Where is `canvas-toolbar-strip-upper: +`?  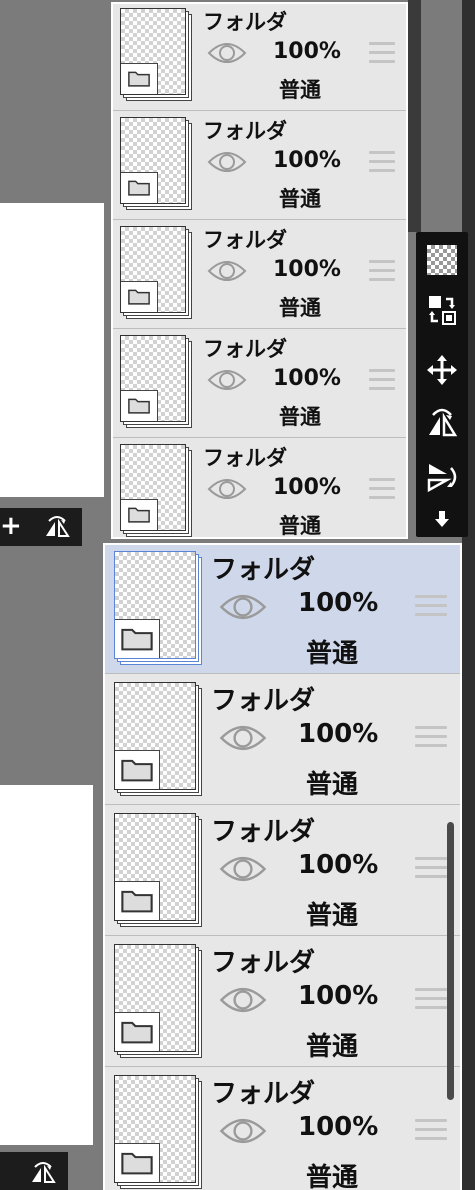 canvas-toolbar-strip-upper: + is located at coordinates (41, 527).